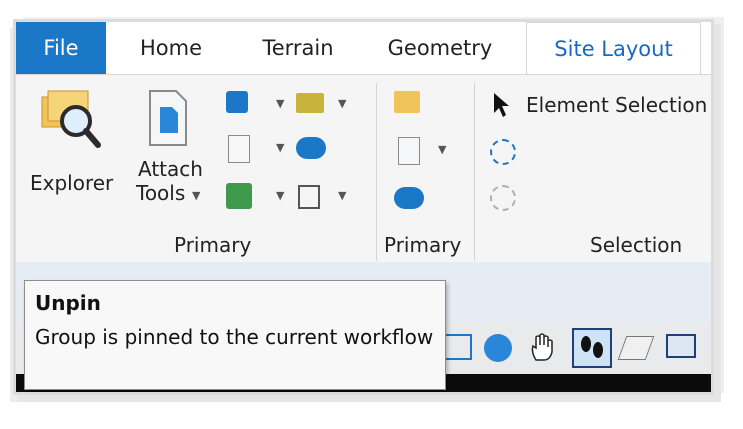  I want to click on explorer-button: Explorer, so click(69, 148).